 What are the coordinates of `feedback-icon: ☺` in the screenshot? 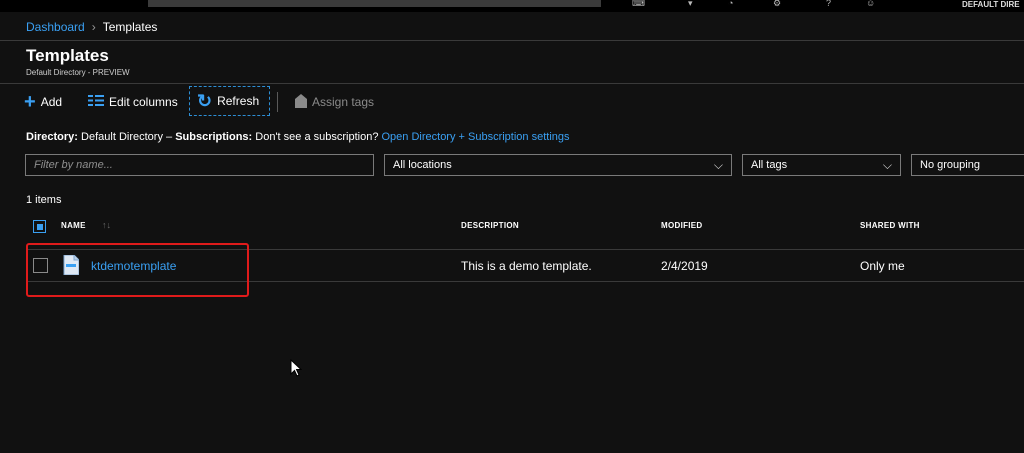 It's located at (870, 4).